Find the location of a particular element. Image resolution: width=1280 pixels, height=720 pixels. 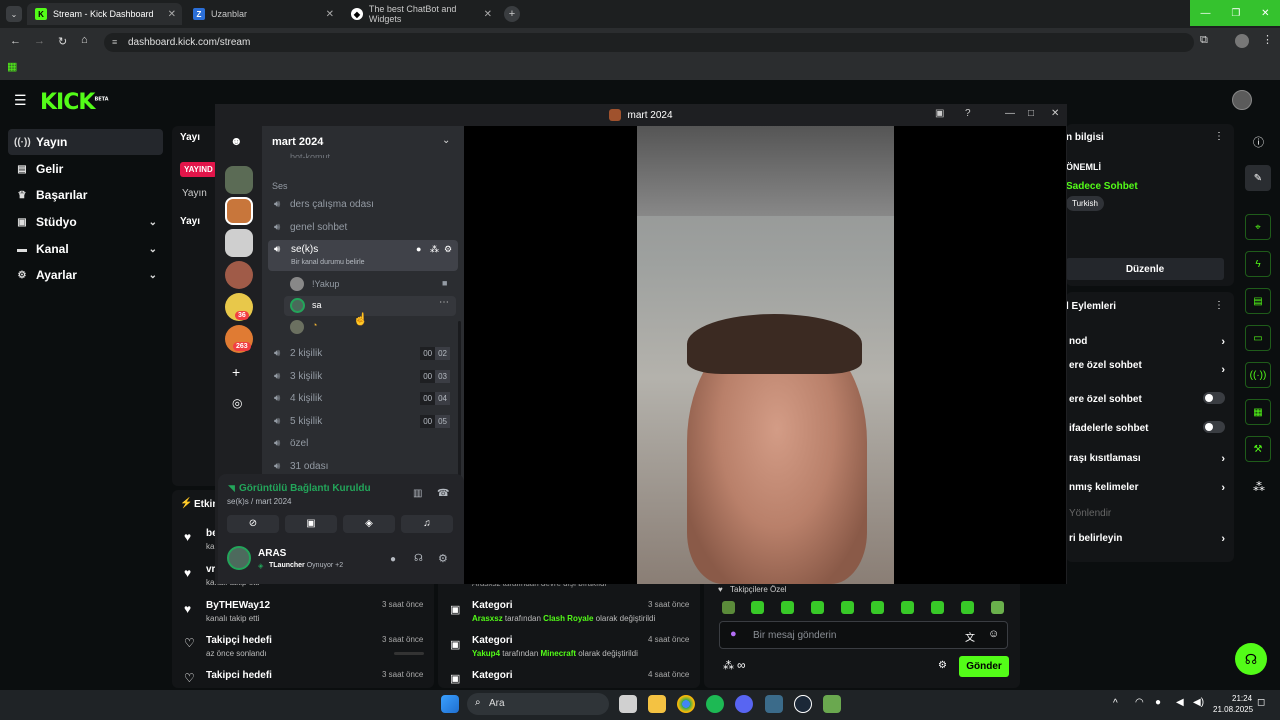

action-row: ere özel sohbet › is located at coordinates (1150, 368).